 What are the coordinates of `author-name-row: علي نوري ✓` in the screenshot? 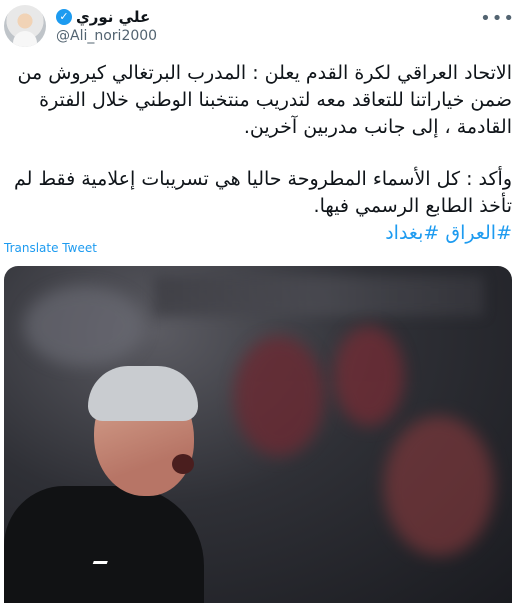 It's located at (103, 17).